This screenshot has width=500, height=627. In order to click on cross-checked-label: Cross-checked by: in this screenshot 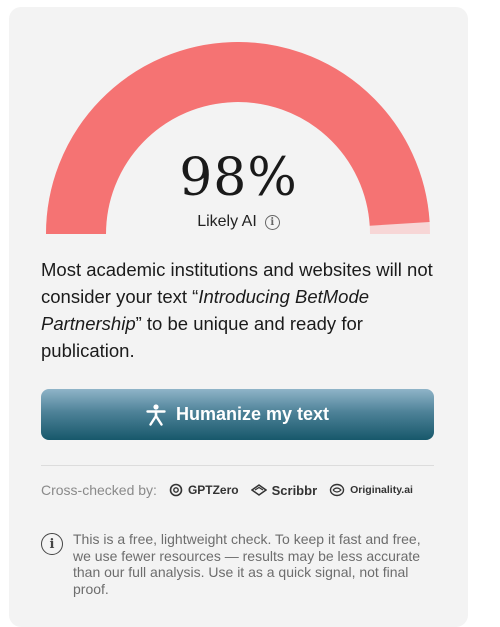, I will do `click(99, 490)`.